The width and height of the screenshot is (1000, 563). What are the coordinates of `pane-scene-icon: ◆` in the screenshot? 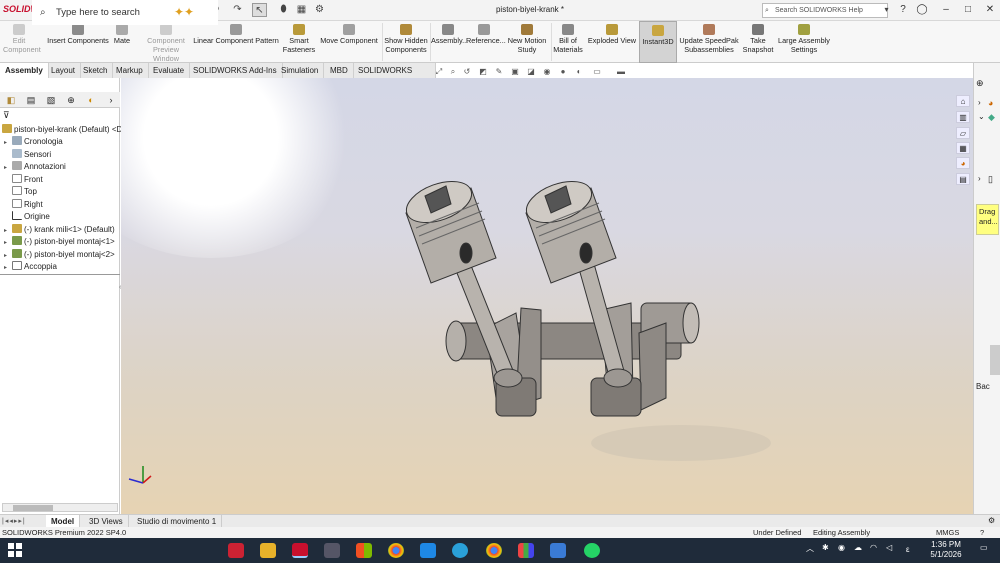 It's located at (991, 117).